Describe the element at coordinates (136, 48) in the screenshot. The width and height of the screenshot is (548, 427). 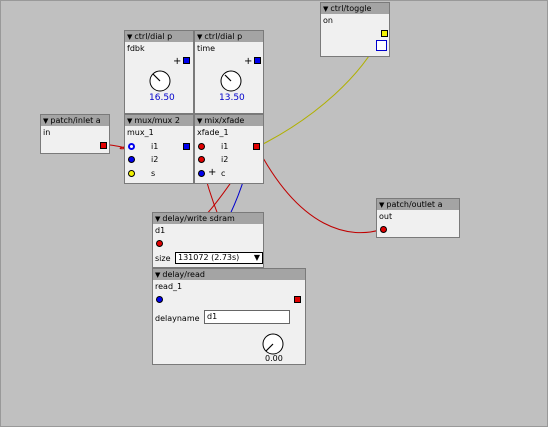
I see `instance-name: fdbk` at that location.